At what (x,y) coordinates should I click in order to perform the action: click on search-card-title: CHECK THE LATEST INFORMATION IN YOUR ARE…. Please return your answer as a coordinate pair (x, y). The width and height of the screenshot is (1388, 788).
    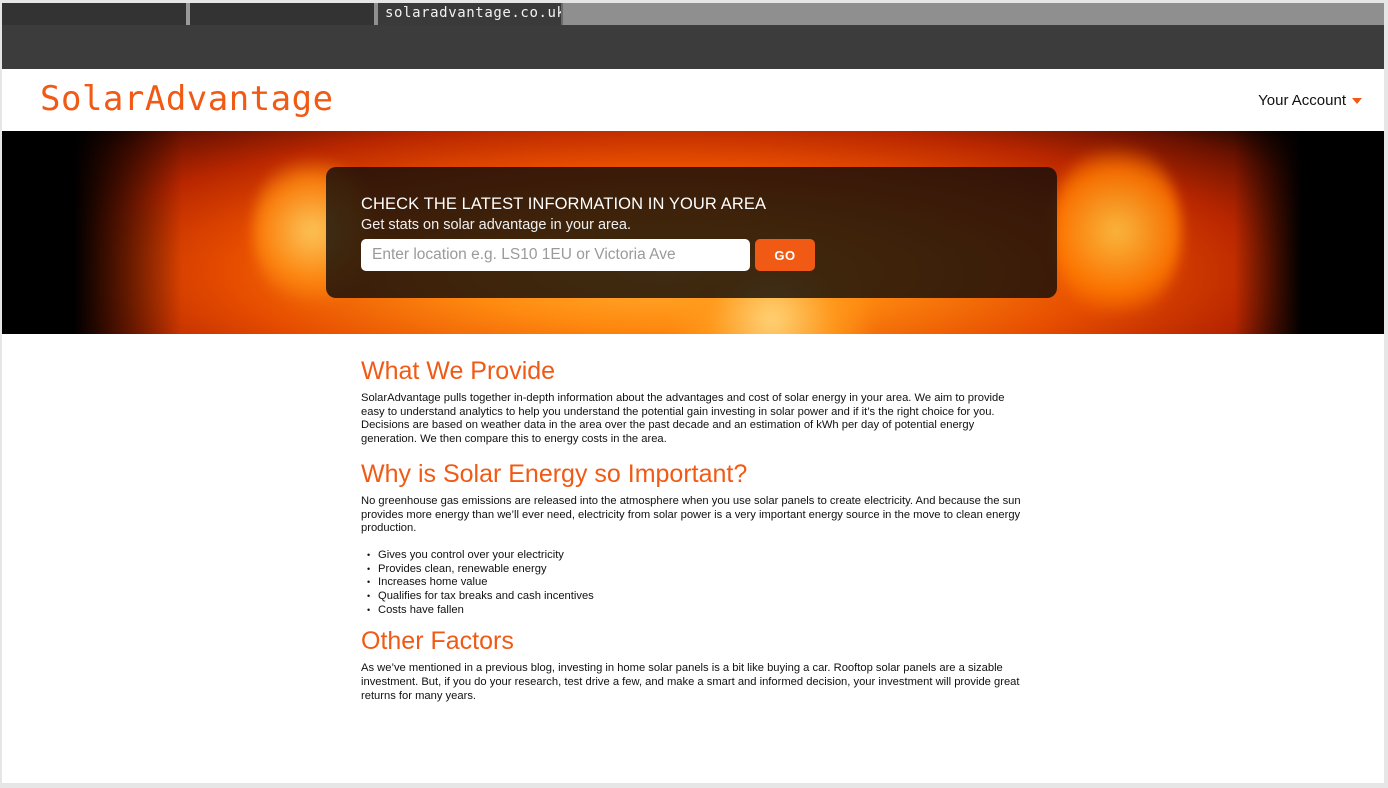
    Looking at the image, I should click on (564, 204).